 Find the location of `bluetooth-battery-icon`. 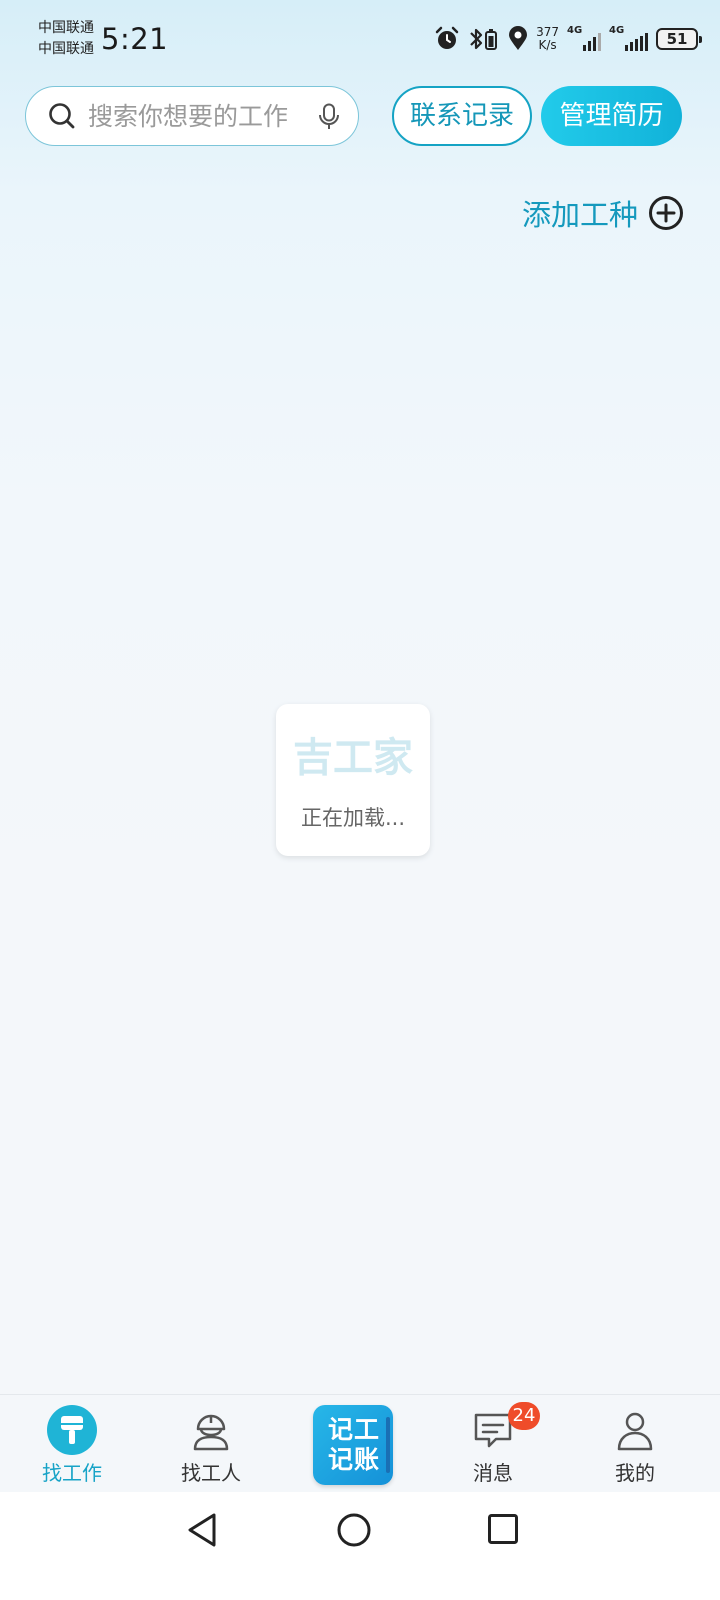

bluetooth-battery-icon is located at coordinates (484, 39).